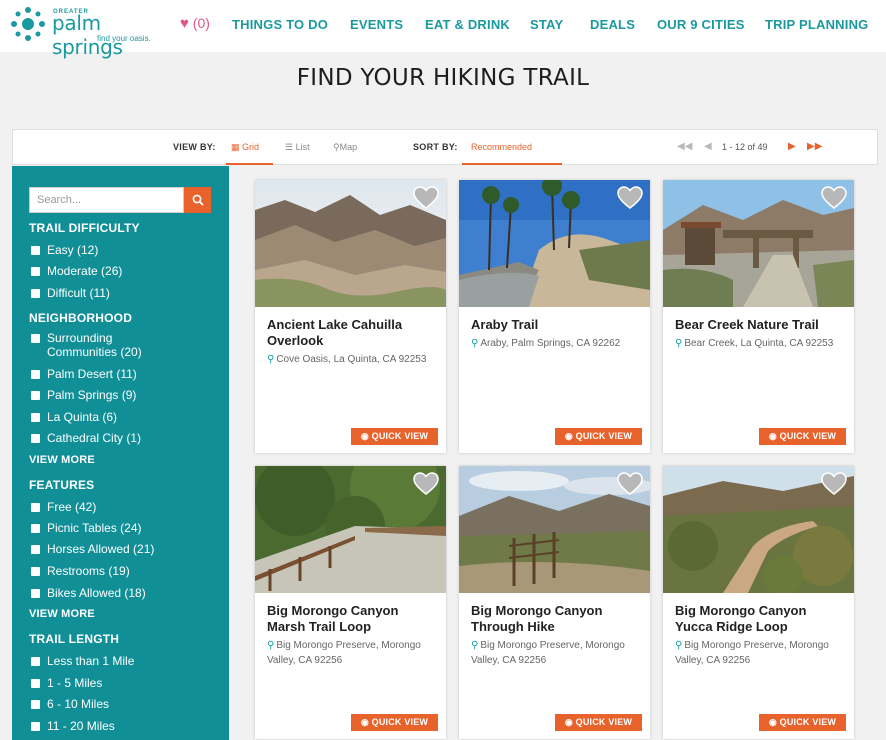  I want to click on site-logo: GREATER palm springs find your oasis., so click(84, 32).